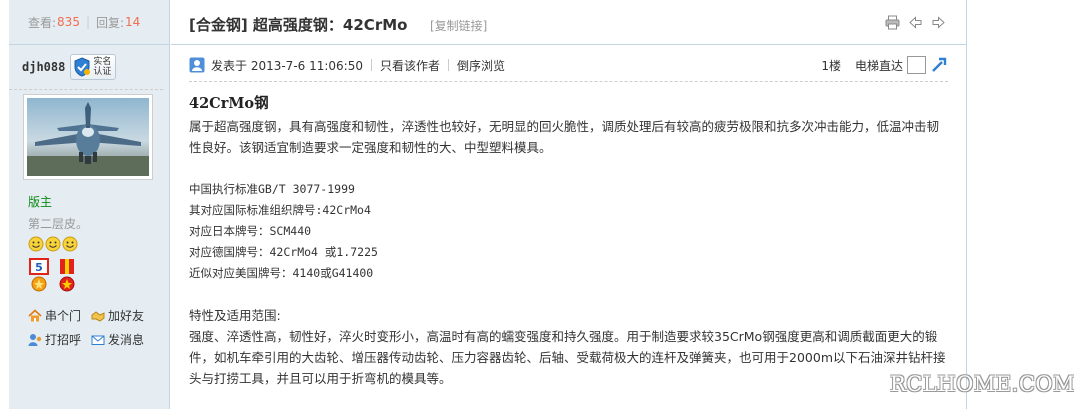 This screenshot has width=1074, height=409. What do you see at coordinates (287, 65) in the screenshot?
I see `post-time: 发表于 2013-7-6 11:06:50` at bounding box center [287, 65].